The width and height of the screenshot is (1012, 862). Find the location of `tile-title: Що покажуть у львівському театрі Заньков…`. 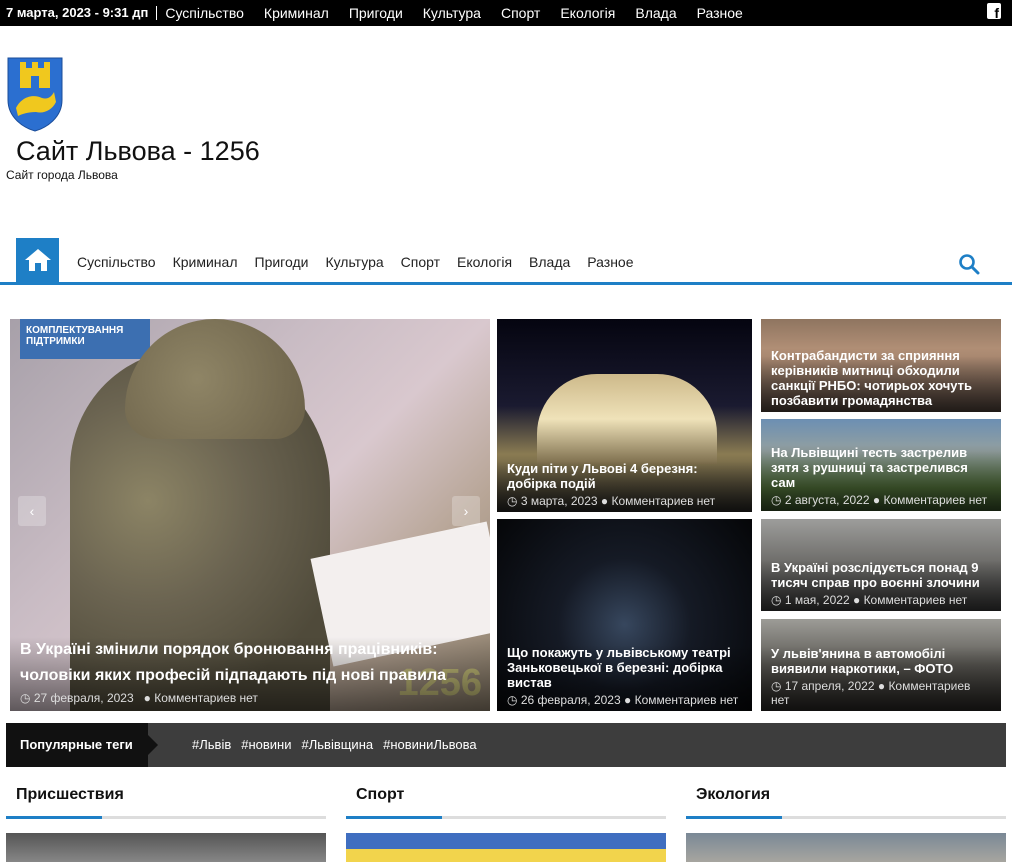

tile-title: Що покажуть у львівському театрі Заньков… is located at coordinates (624, 667).